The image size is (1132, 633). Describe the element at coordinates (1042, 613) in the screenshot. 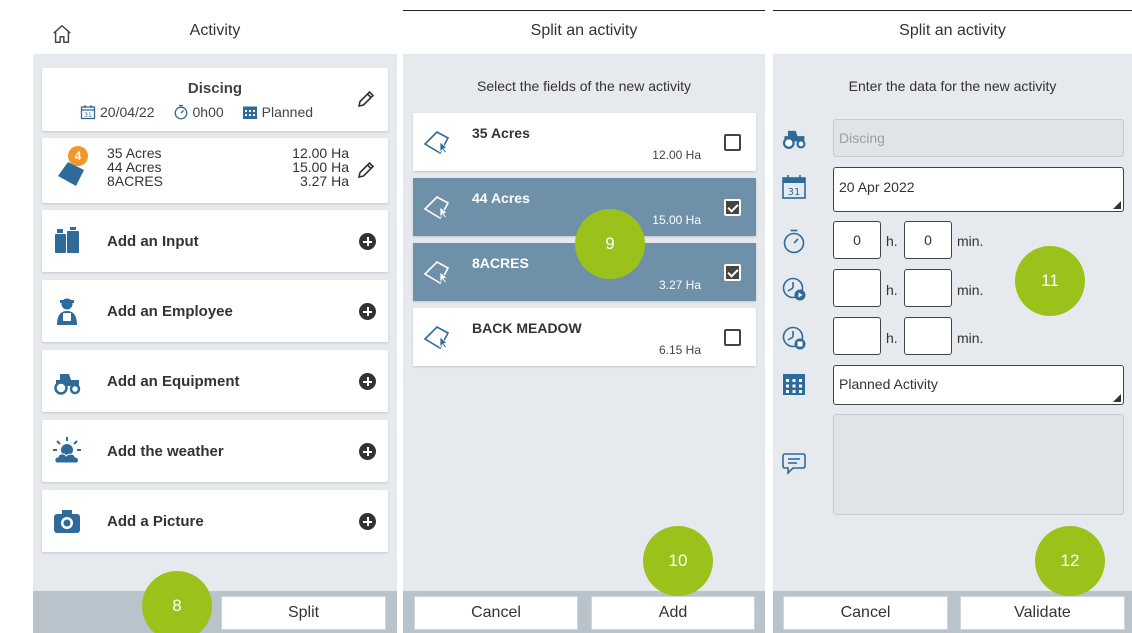

I see `validate-button: Validate` at that location.